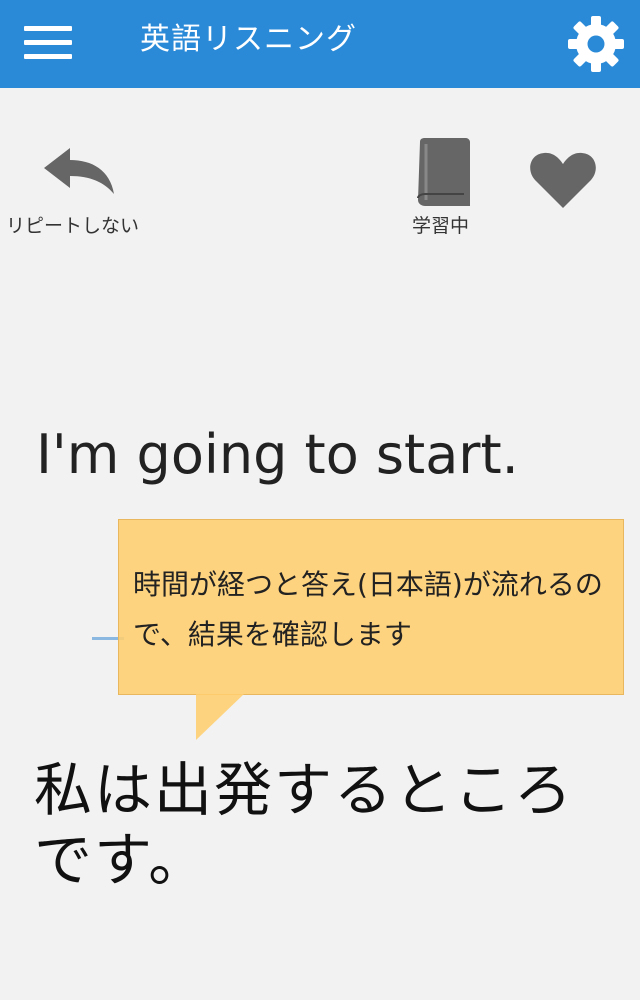 The width and height of the screenshot is (640, 1000). I want to click on repeat-button, so click(80, 174).